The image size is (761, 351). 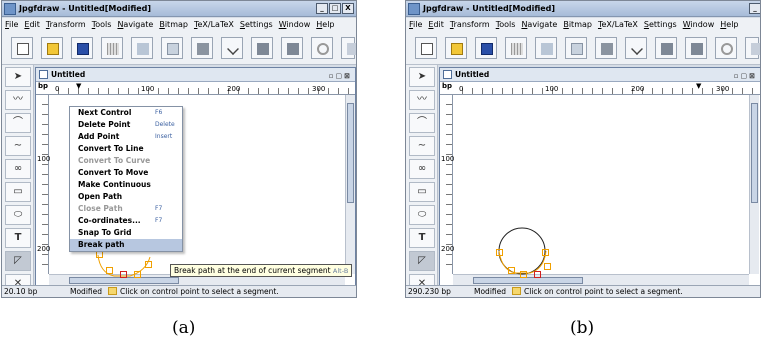 I want to click on menu-item-open-path: Open Path, so click(x=126, y=197).